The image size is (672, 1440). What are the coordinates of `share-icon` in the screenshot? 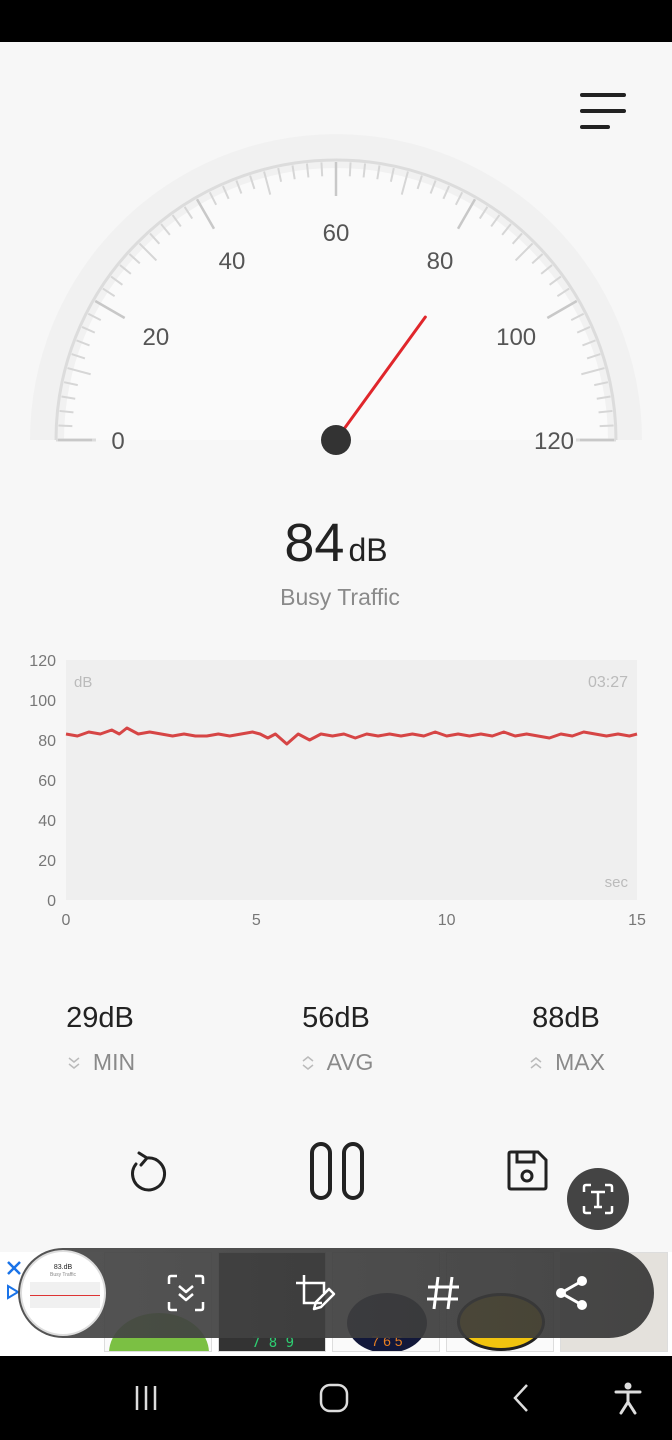 It's located at (571, 1293).